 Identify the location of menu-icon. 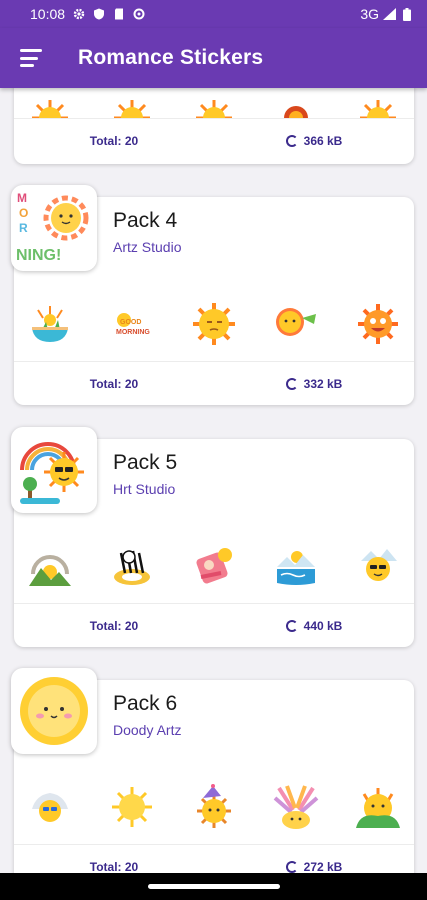
(31, 58).